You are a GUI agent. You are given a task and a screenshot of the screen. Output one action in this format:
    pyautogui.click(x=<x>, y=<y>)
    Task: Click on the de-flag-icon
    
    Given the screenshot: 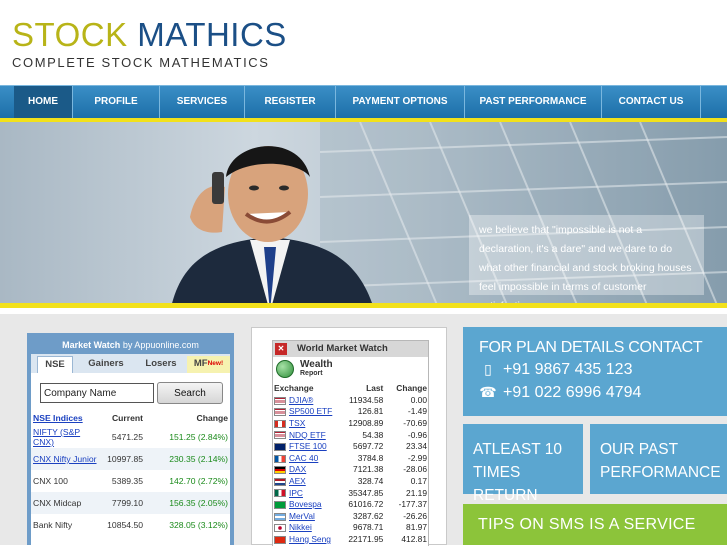 What is the action you would take?
    pyautogui.click(x=280, y=470)
    